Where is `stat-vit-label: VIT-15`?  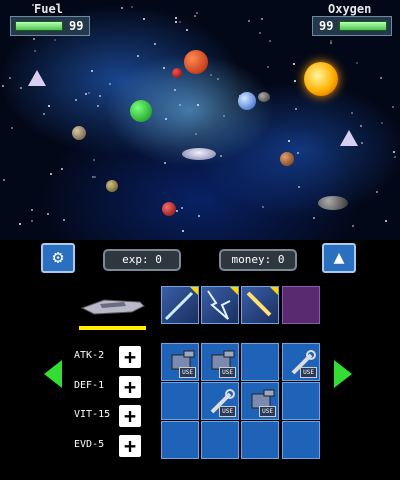
stat-vit-label: VIT-15 is located at coordinates (92, 414).